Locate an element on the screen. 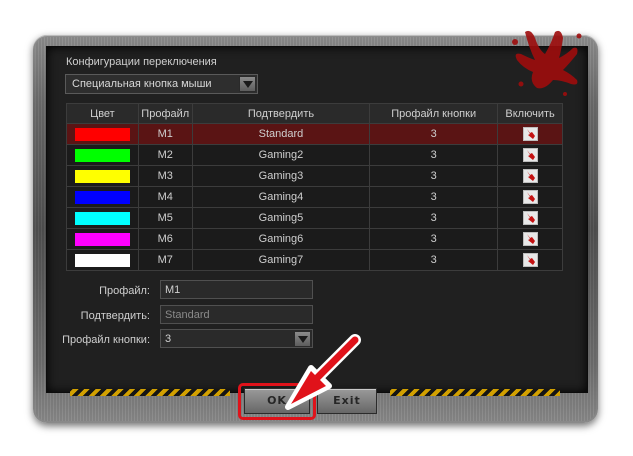 The height and width of the screenshot is (456, 633). table-row: M7 Gaming7 3 is located at coordinates (314, 260).